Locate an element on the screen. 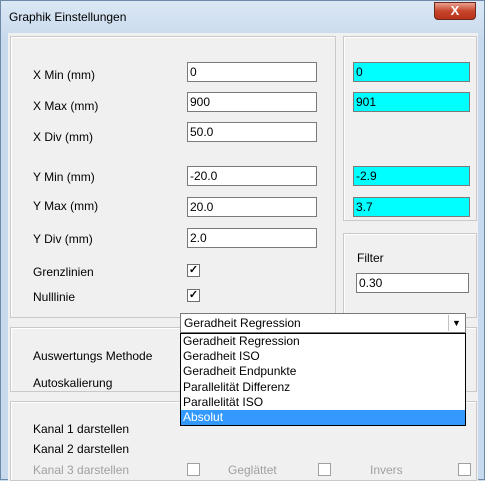  grenzlinien-checkbox: ✓ is located at coordinates (193, 270).